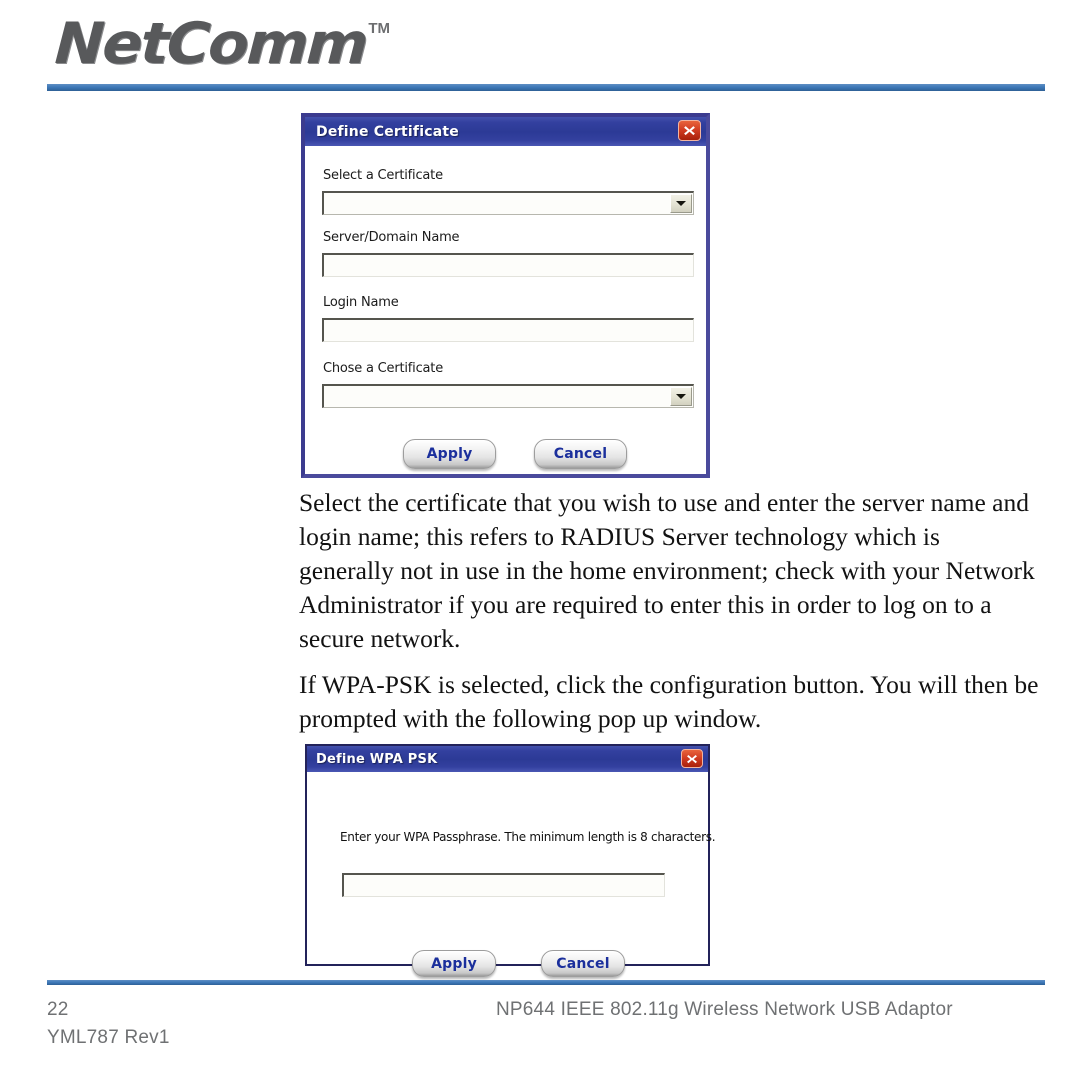 This screenshot has height=1080, width=1080. What do you see at coordinates (508, 265) in the screenshot?
I see `server-domain-name-input` at bounding box center [508, 265].